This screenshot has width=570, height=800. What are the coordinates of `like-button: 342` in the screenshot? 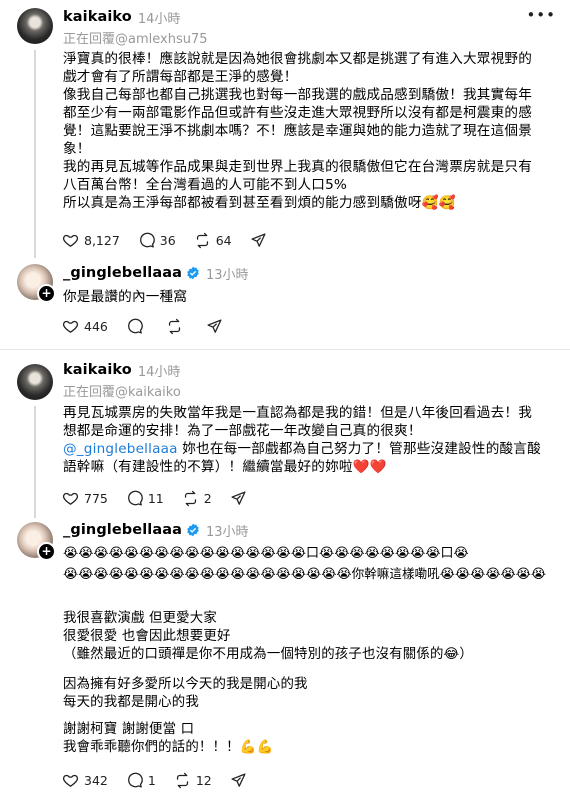 It's located at (85, 780).